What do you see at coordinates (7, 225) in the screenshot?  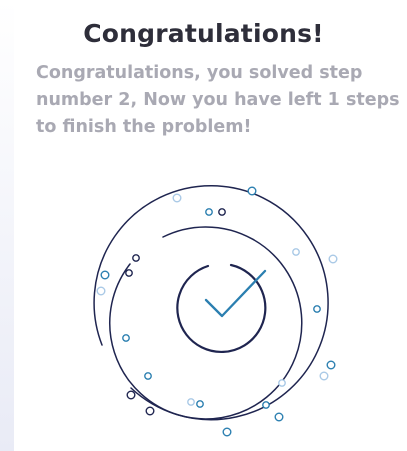 I see `left-edge-shade` at bounding box center [7, 225].